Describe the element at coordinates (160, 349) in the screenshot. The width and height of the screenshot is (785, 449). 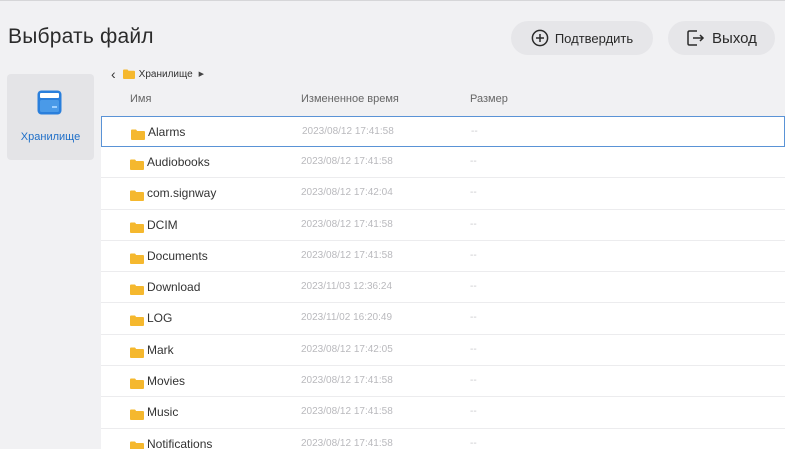
I see `file-name: Mark` at that location.